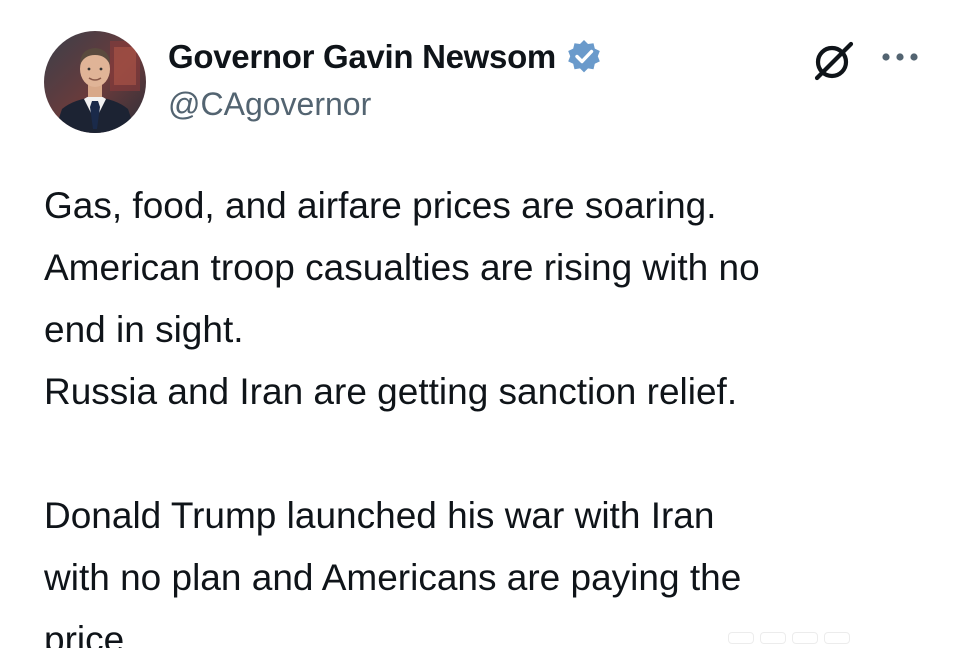 Image resolution: width=960 pixels, height=648 pixels. Describe the element at coordinates (362, 57) in the screenshot. I see `author-display-name: Governor Gavin Newsom` at that location.